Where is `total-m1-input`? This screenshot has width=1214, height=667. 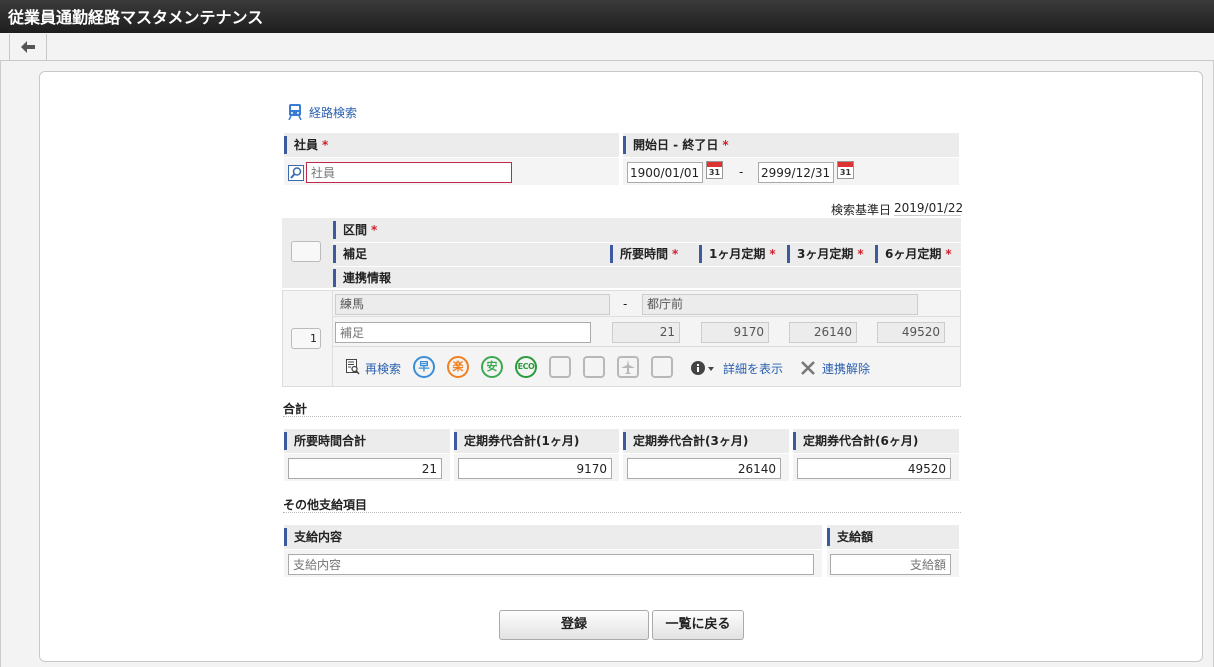 total-m1-input is located at coordinates (535, 468).